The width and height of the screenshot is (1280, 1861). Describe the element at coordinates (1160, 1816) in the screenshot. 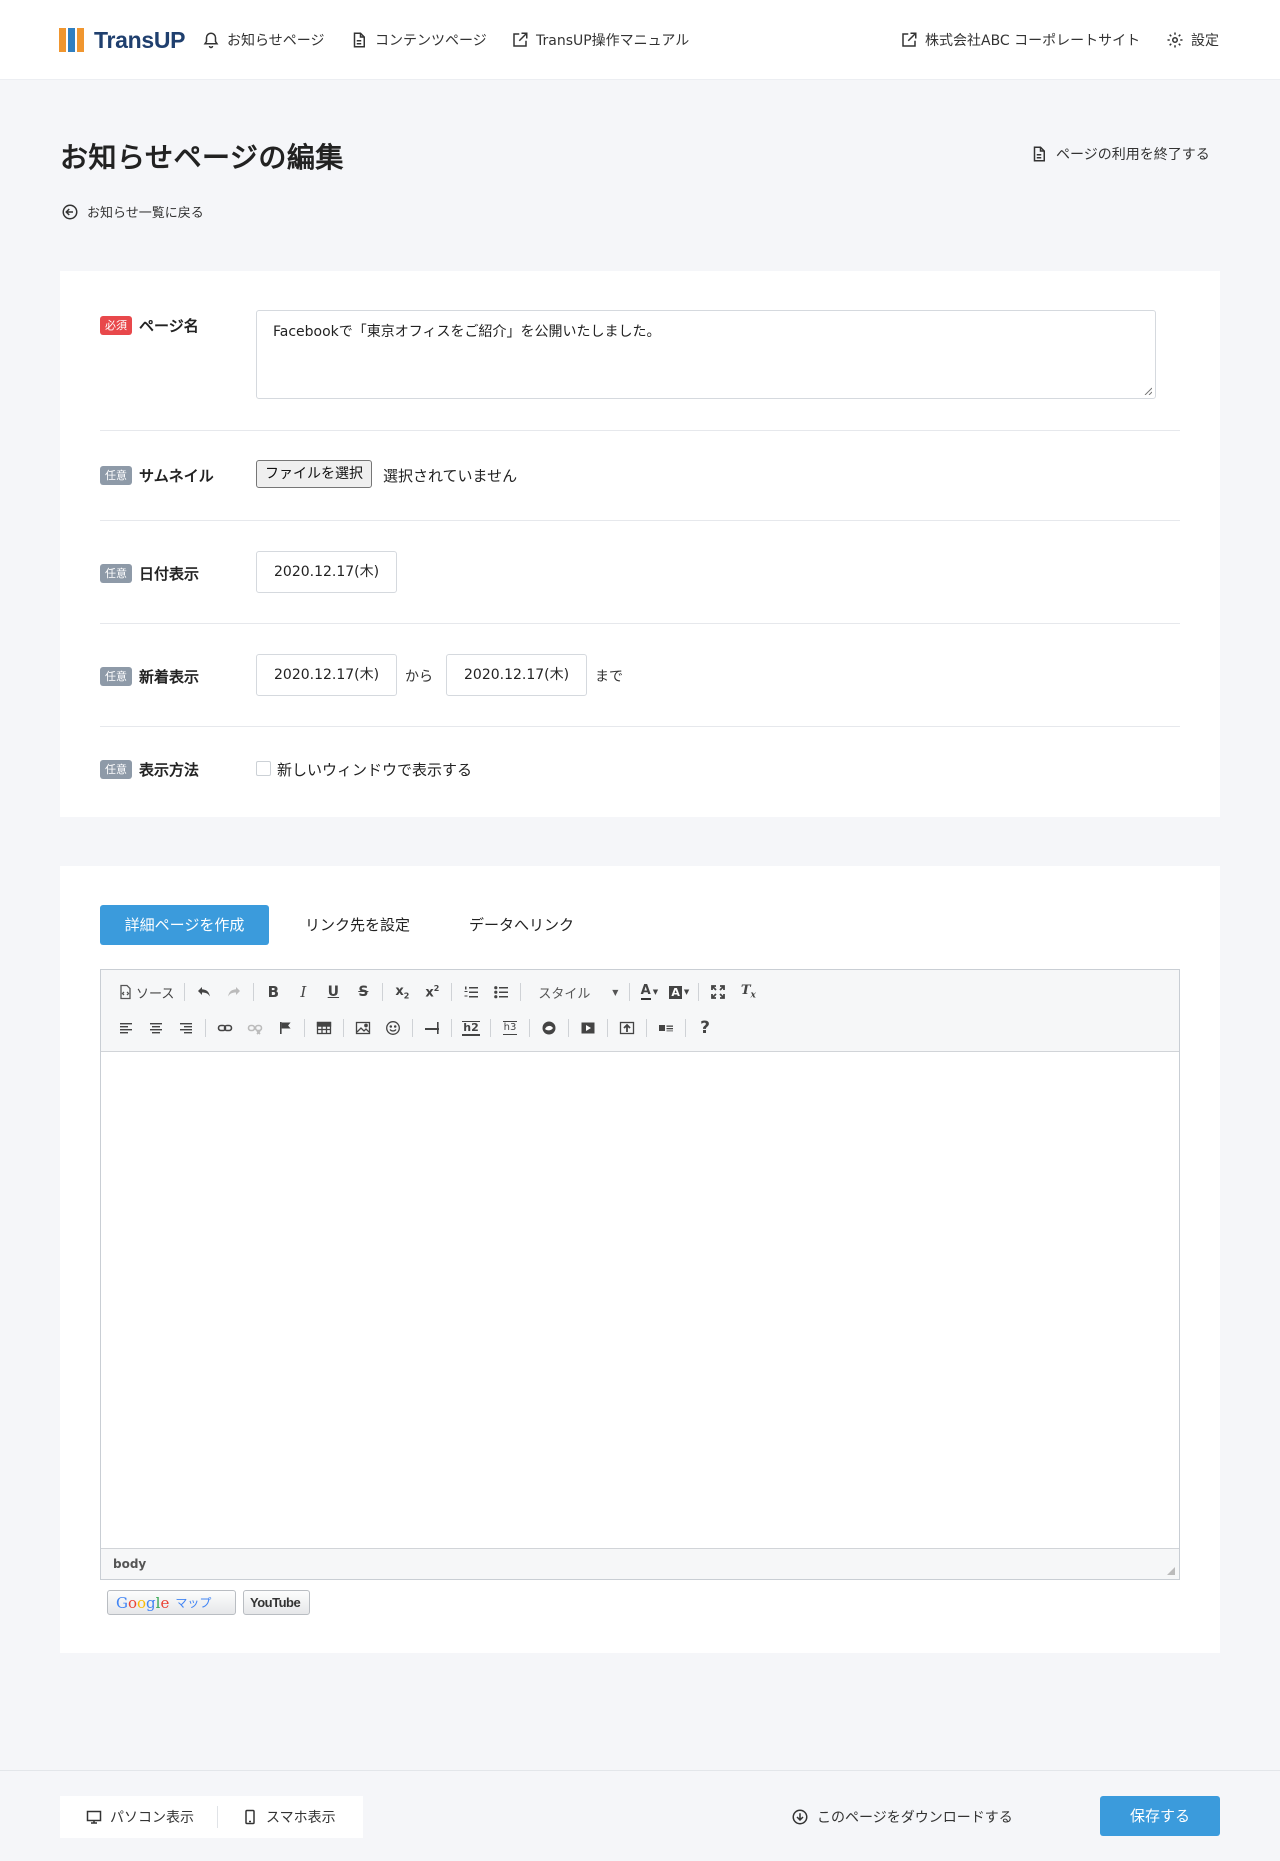

I see `save-button: 保存する` at that location.